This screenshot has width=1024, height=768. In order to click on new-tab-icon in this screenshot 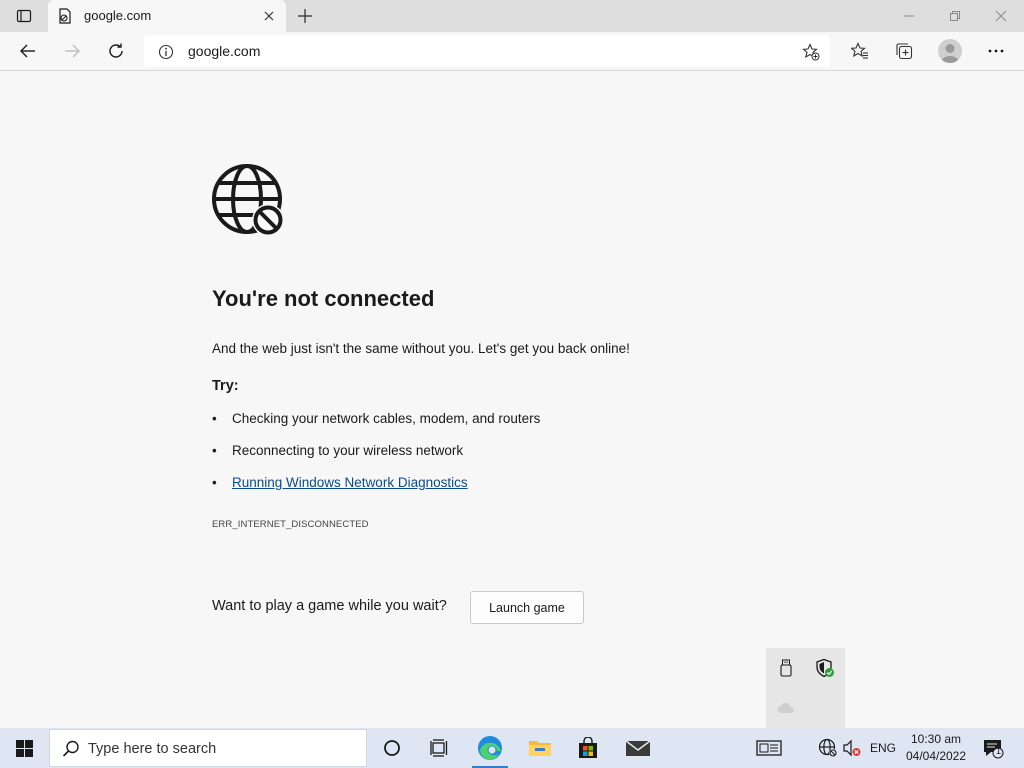, I will do `click(305, 16)`.